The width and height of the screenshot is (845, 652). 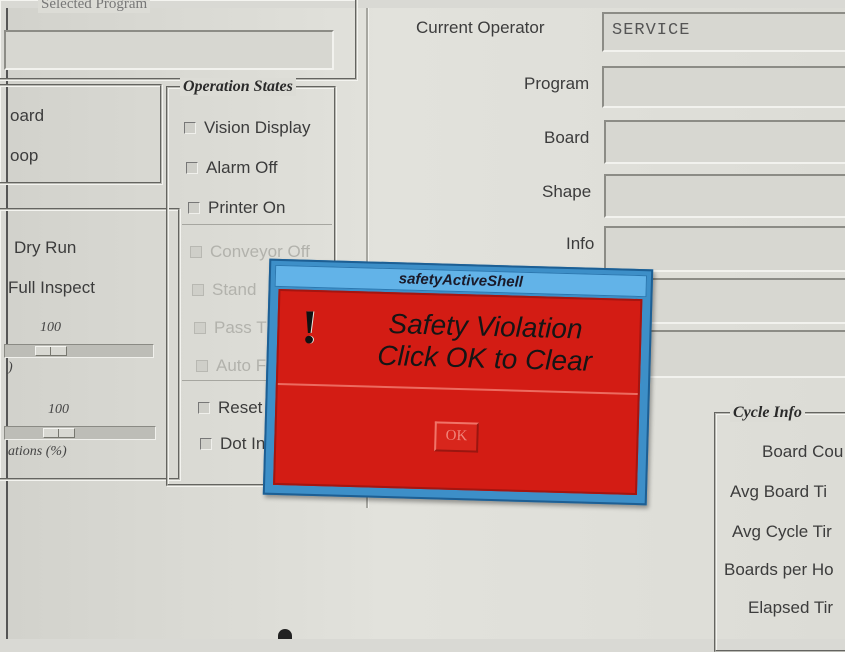 I want to click on stand-checkbox: Stand, so click(x=224, y=290).